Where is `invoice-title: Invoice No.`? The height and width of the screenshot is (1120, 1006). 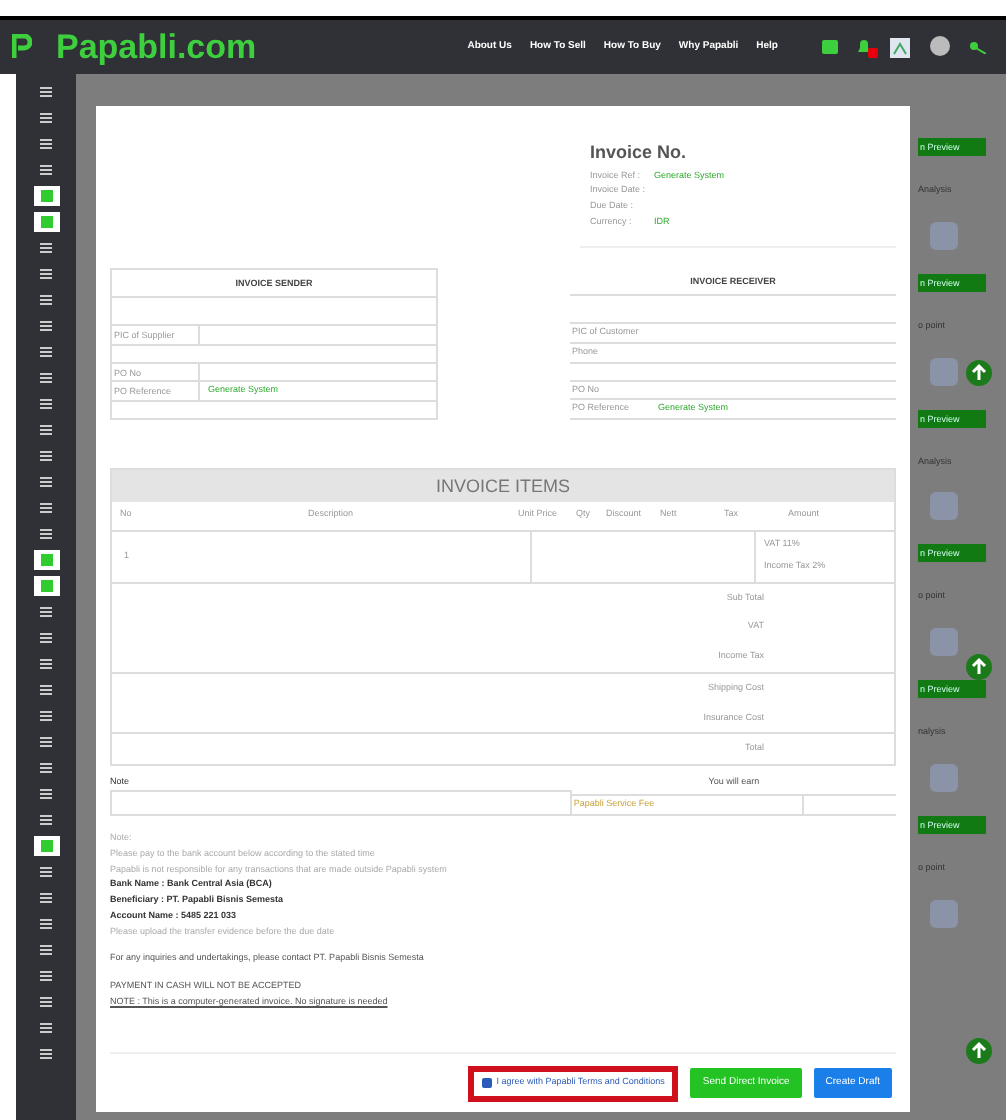 invoice-title: Invoice No. is located at coordinates (639, 153).